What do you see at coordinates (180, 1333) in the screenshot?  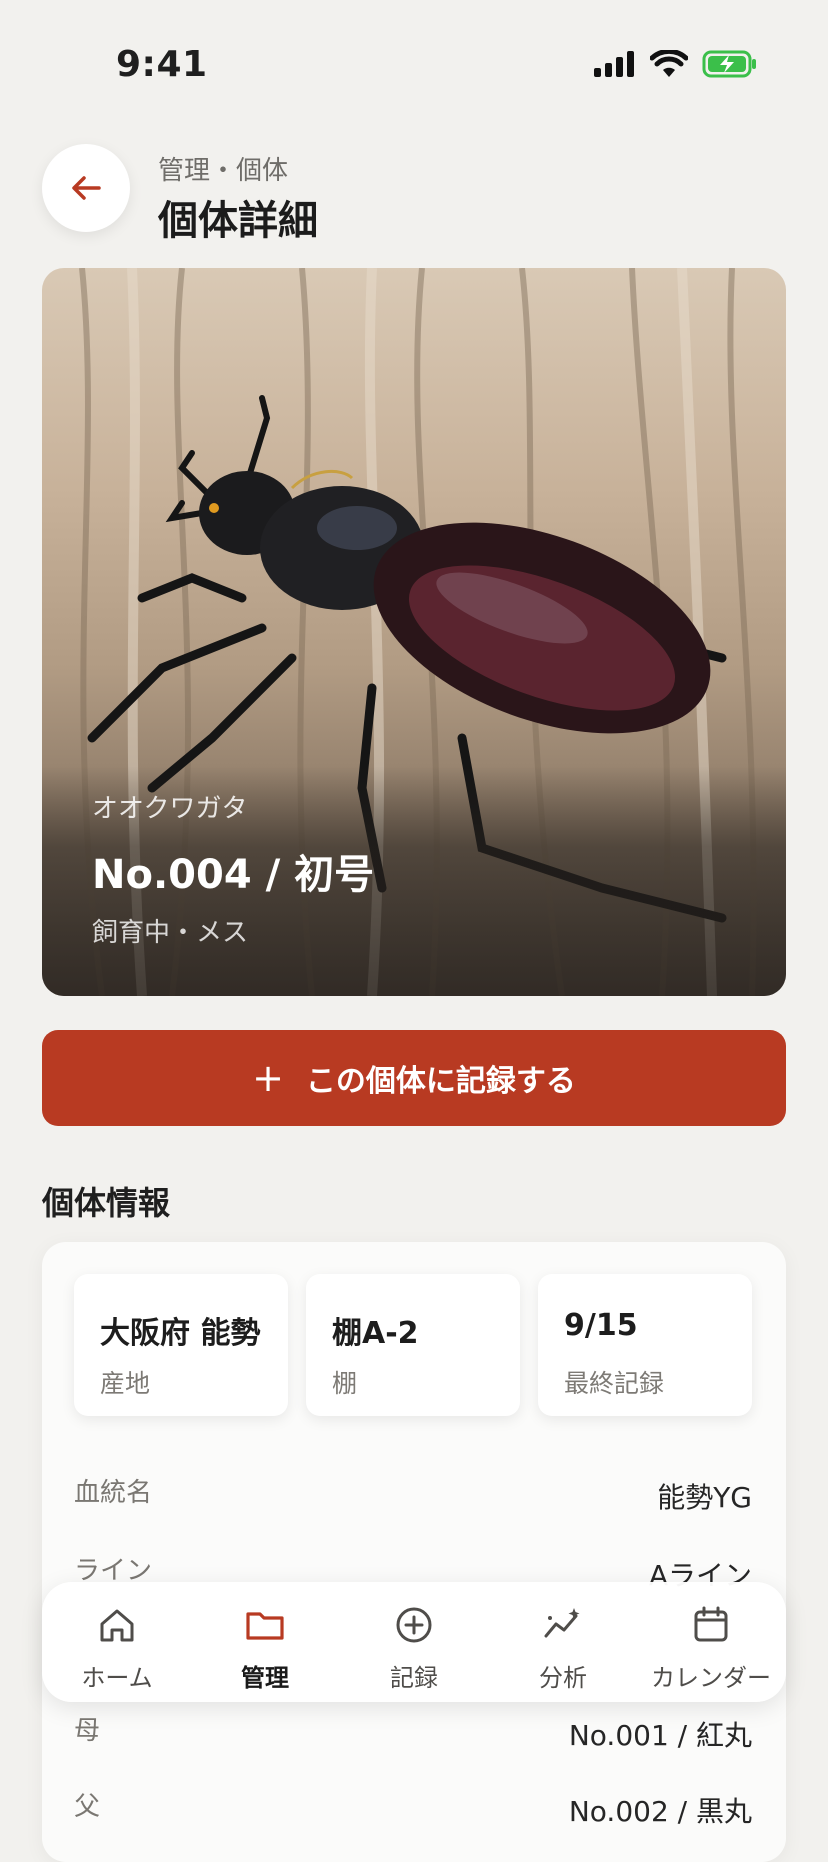 I see `stat-value: 大阪府 能勢` at bounding box center [180, 1333].